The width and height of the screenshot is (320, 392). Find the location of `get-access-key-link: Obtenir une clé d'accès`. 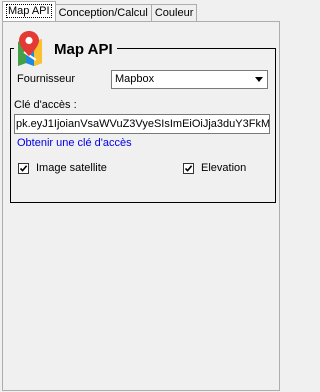

get-access-key-link: Obtenir une clé d'accès is located at coordinates (74, 143).